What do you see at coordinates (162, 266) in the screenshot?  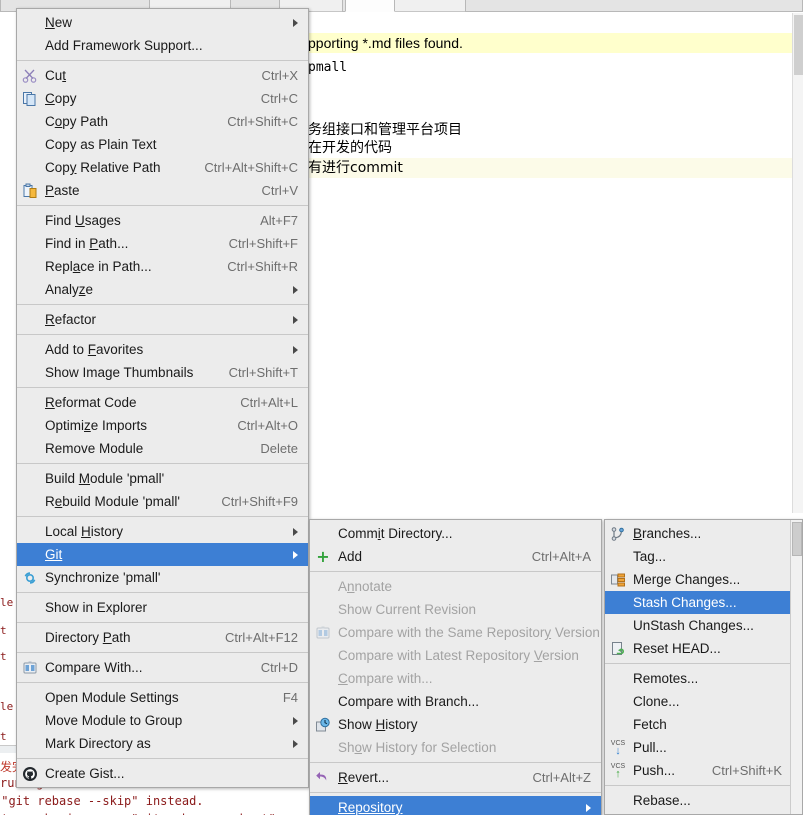 I see `menu-item-replace-in-path: Replace in Path... Ctrl+Shift+R` at bounding box center [162, 266].